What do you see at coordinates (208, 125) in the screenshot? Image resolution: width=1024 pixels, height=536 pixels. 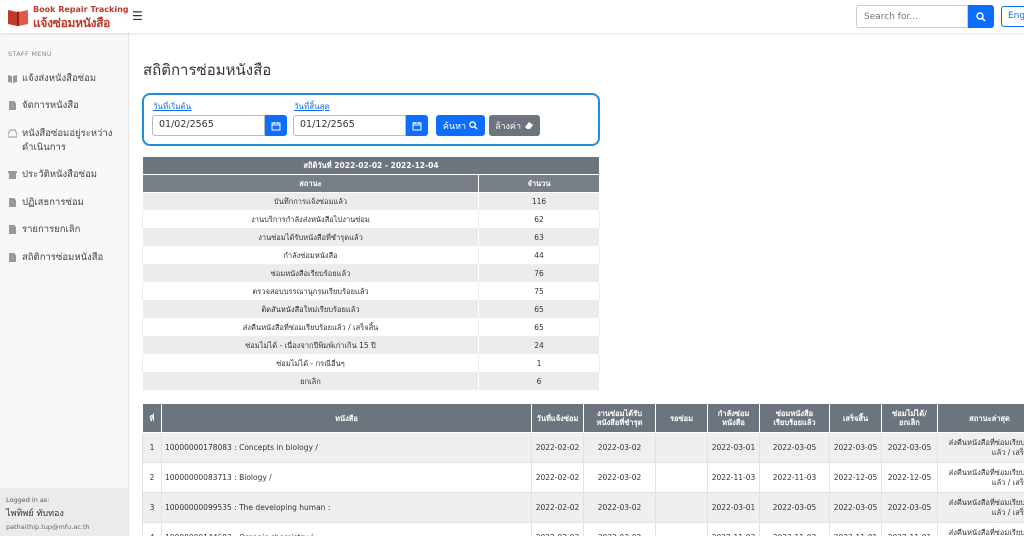 I see `start-date-input: 01/02/2565` at bounding box center [208, 125].